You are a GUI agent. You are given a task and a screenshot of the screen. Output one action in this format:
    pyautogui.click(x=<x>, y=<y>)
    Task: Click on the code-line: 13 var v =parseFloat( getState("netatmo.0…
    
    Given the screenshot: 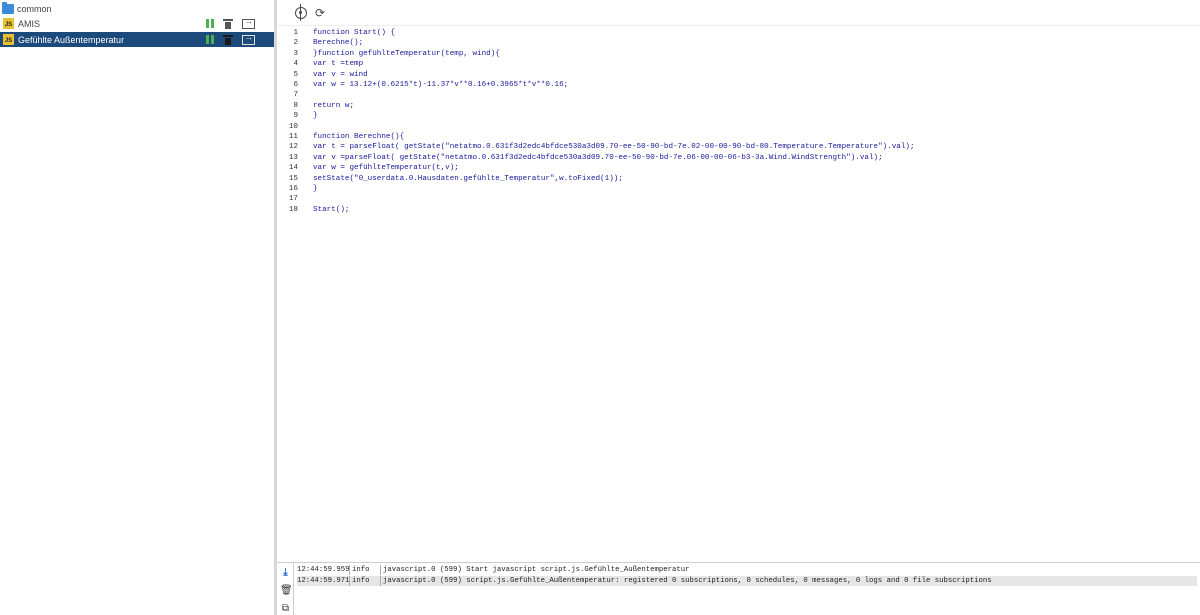 What is the action you would take?
    pyautogui.click(x=738, y=158)
    